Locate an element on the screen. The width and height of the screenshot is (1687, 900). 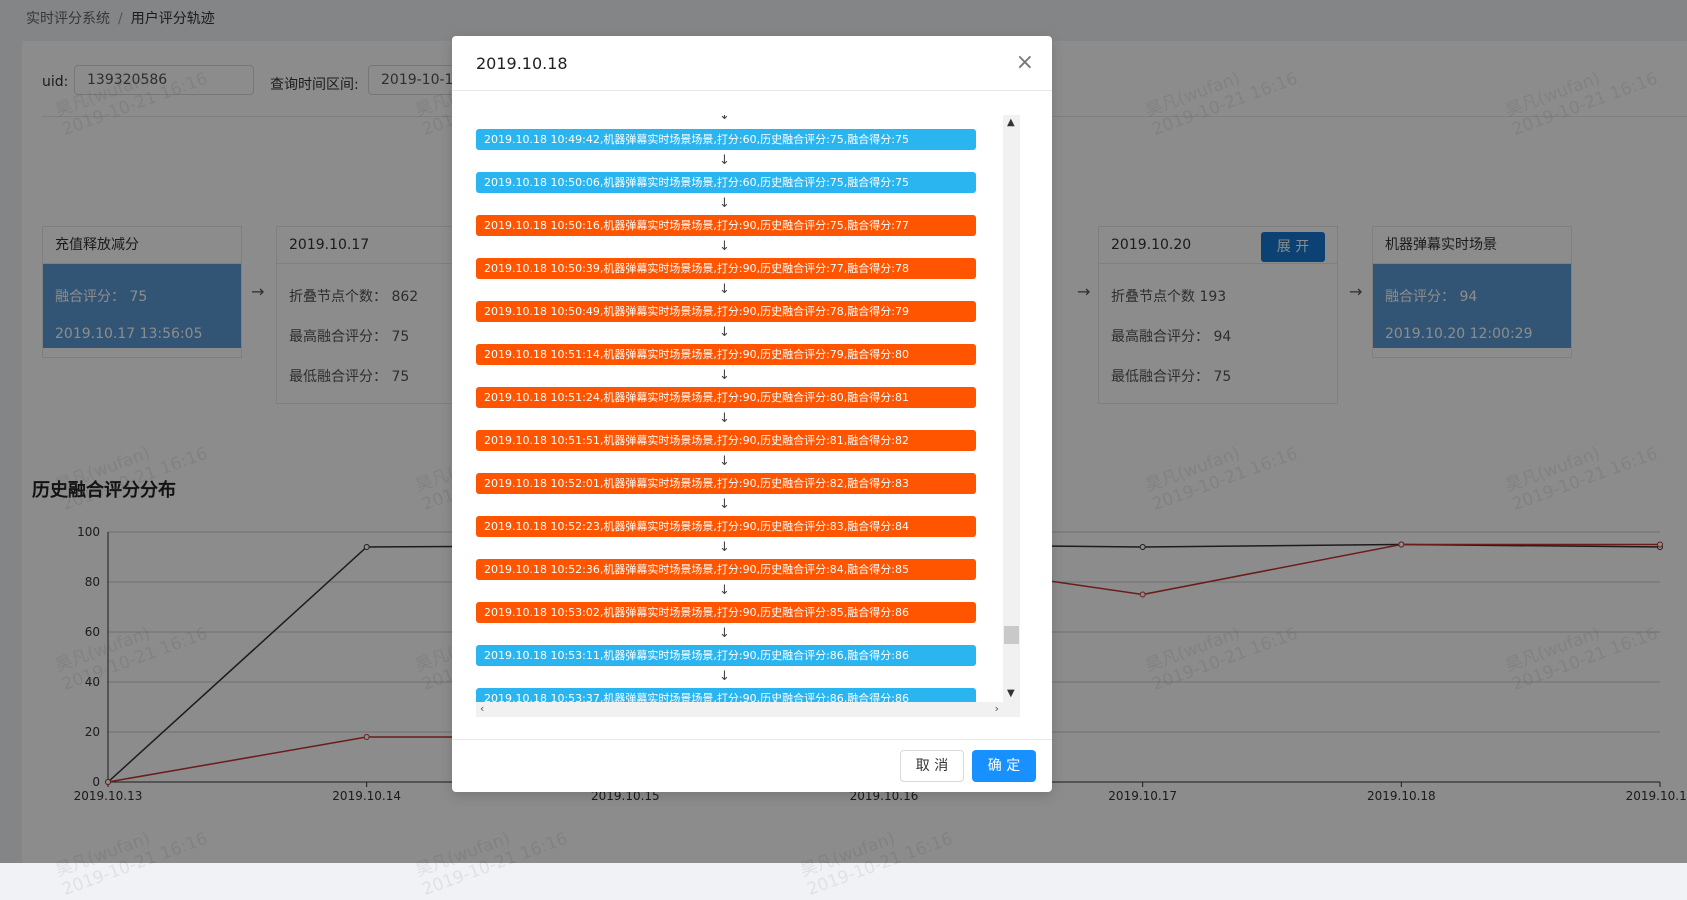
close-icon: × is located at coordinates (1025, 62).